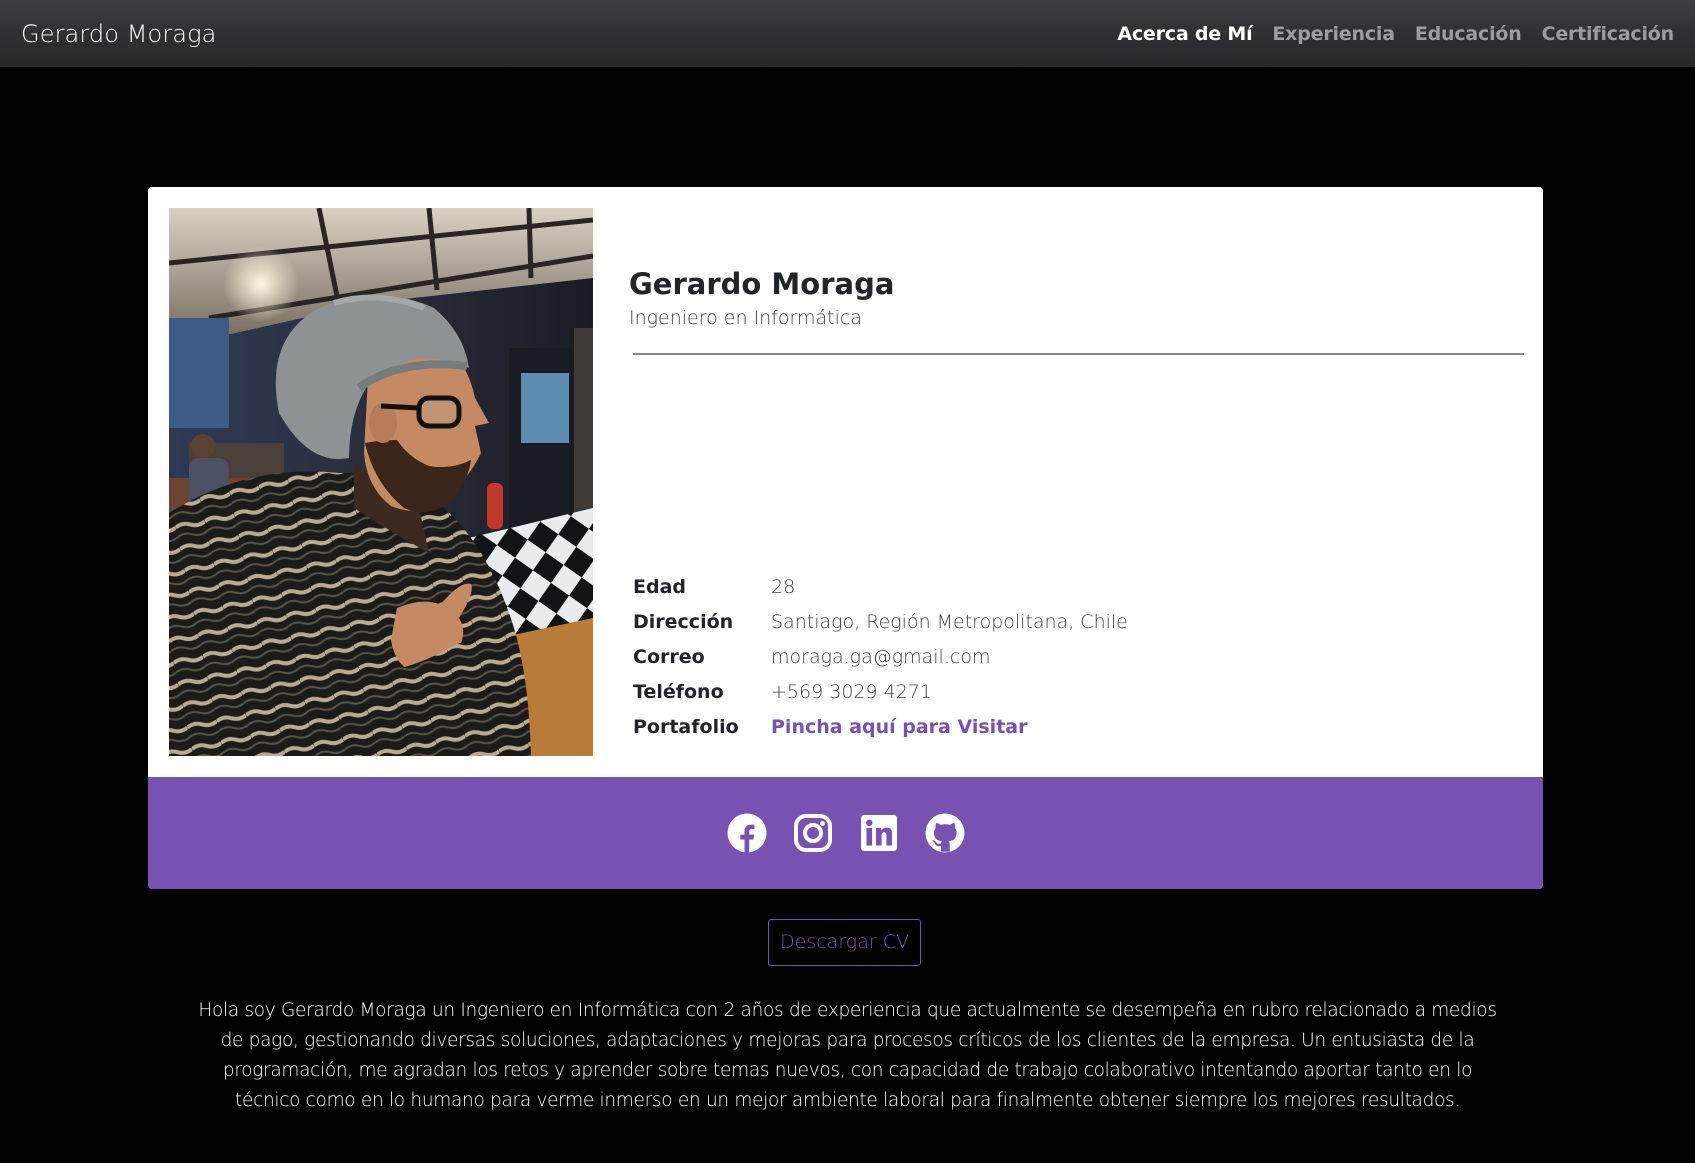  What do you see at coordinates (1333, 34) in the screenshot?
I see `nav-link-experiencia: Experiencia` at bounding box center [1333, 34].